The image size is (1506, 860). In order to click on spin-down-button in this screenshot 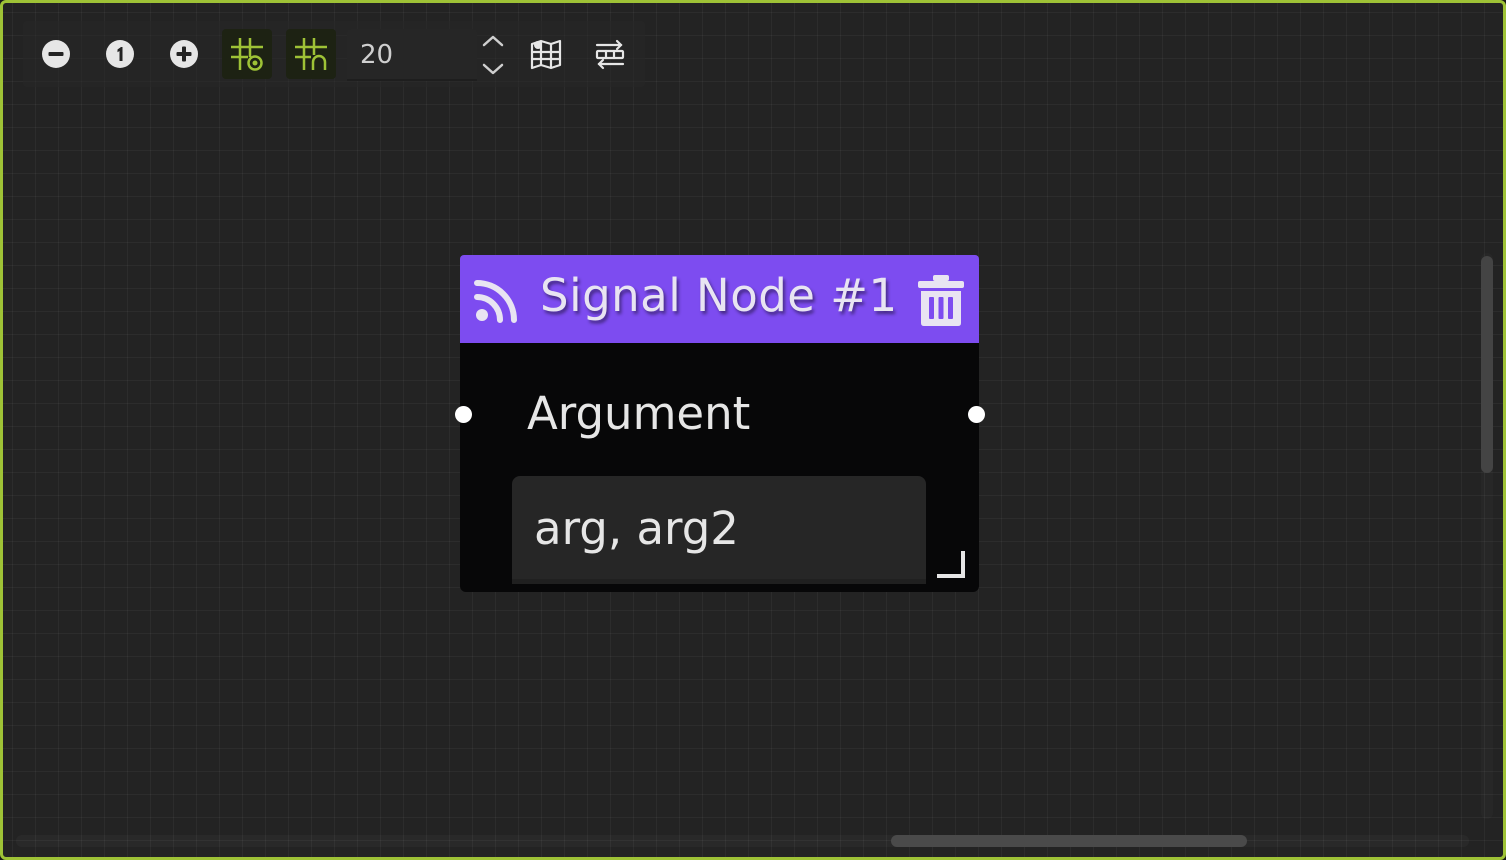, I will do `click(493, 68)`.